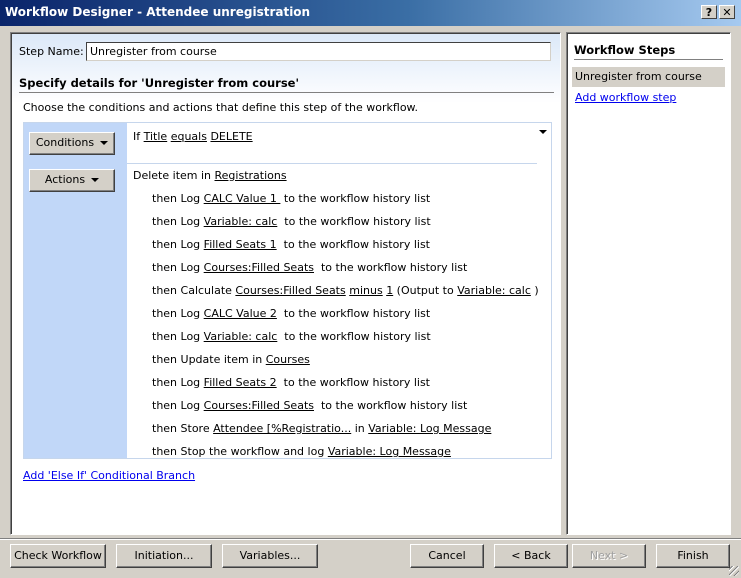  What do you see at coordinates (425, 290) in the screenshot?
I see `action-text: (Output to` at bounding box center [425, 290].